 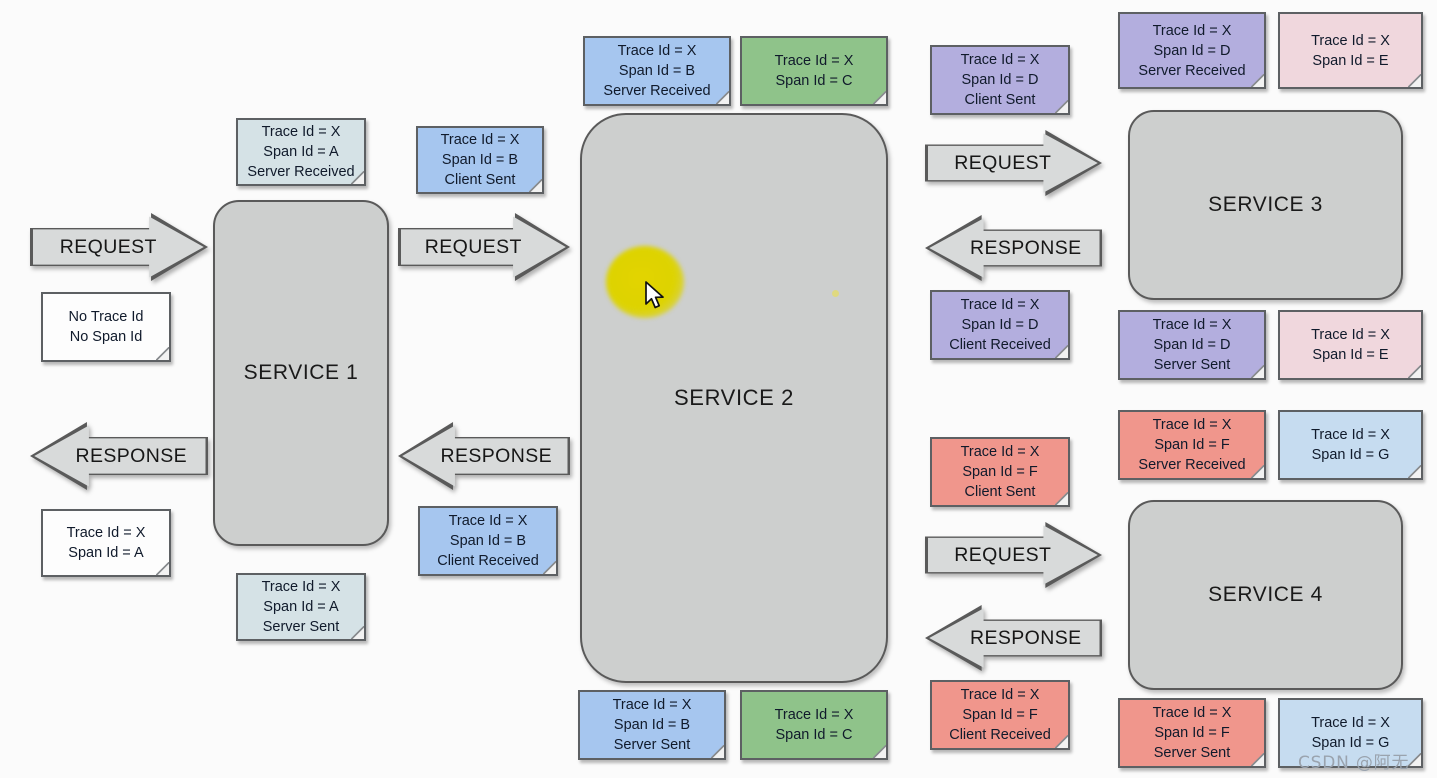 I want to click on service-box-service-3: SERVICE 3, so click(x=1265, y=205).